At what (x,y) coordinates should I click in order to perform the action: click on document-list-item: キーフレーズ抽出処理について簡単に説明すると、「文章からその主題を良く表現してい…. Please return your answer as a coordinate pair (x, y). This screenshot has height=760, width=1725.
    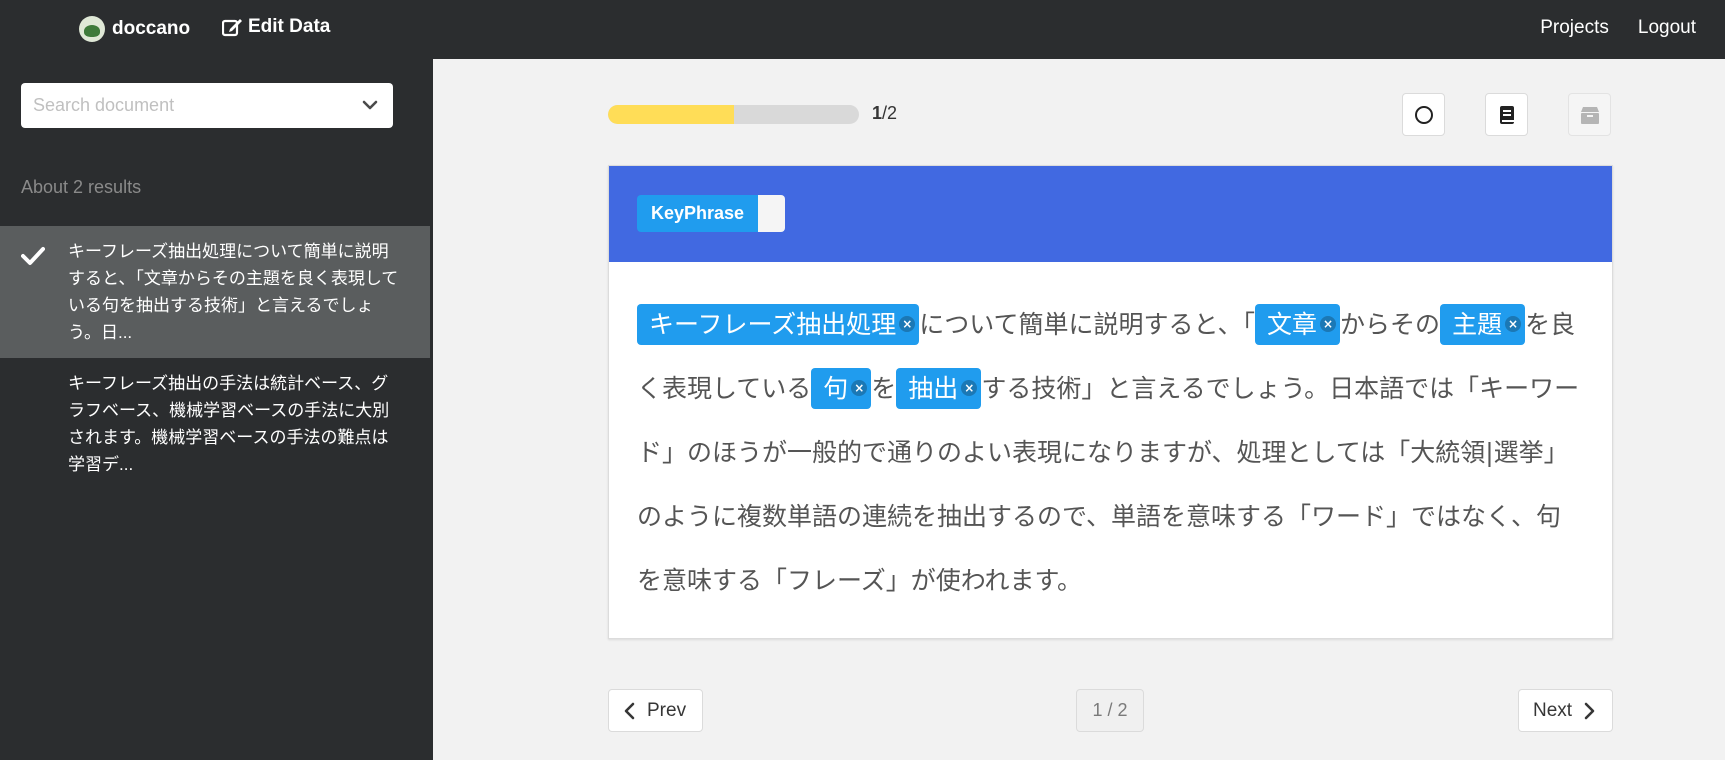
    Looking at the image, I should click on (215, 292).